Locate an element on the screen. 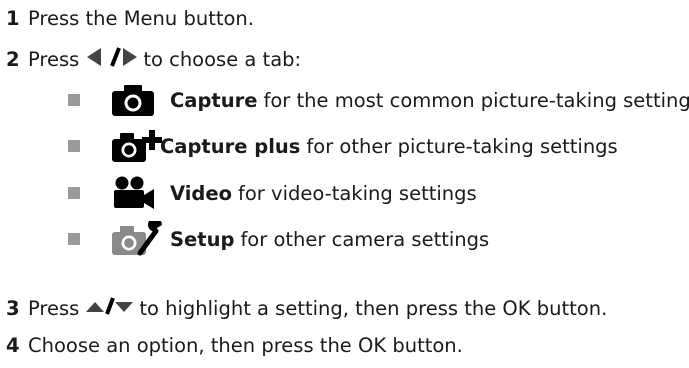 Image resolution: width=689 pixels, height=368 pixels. tab-description: for other camera settings is located at coordinates (365, 239).